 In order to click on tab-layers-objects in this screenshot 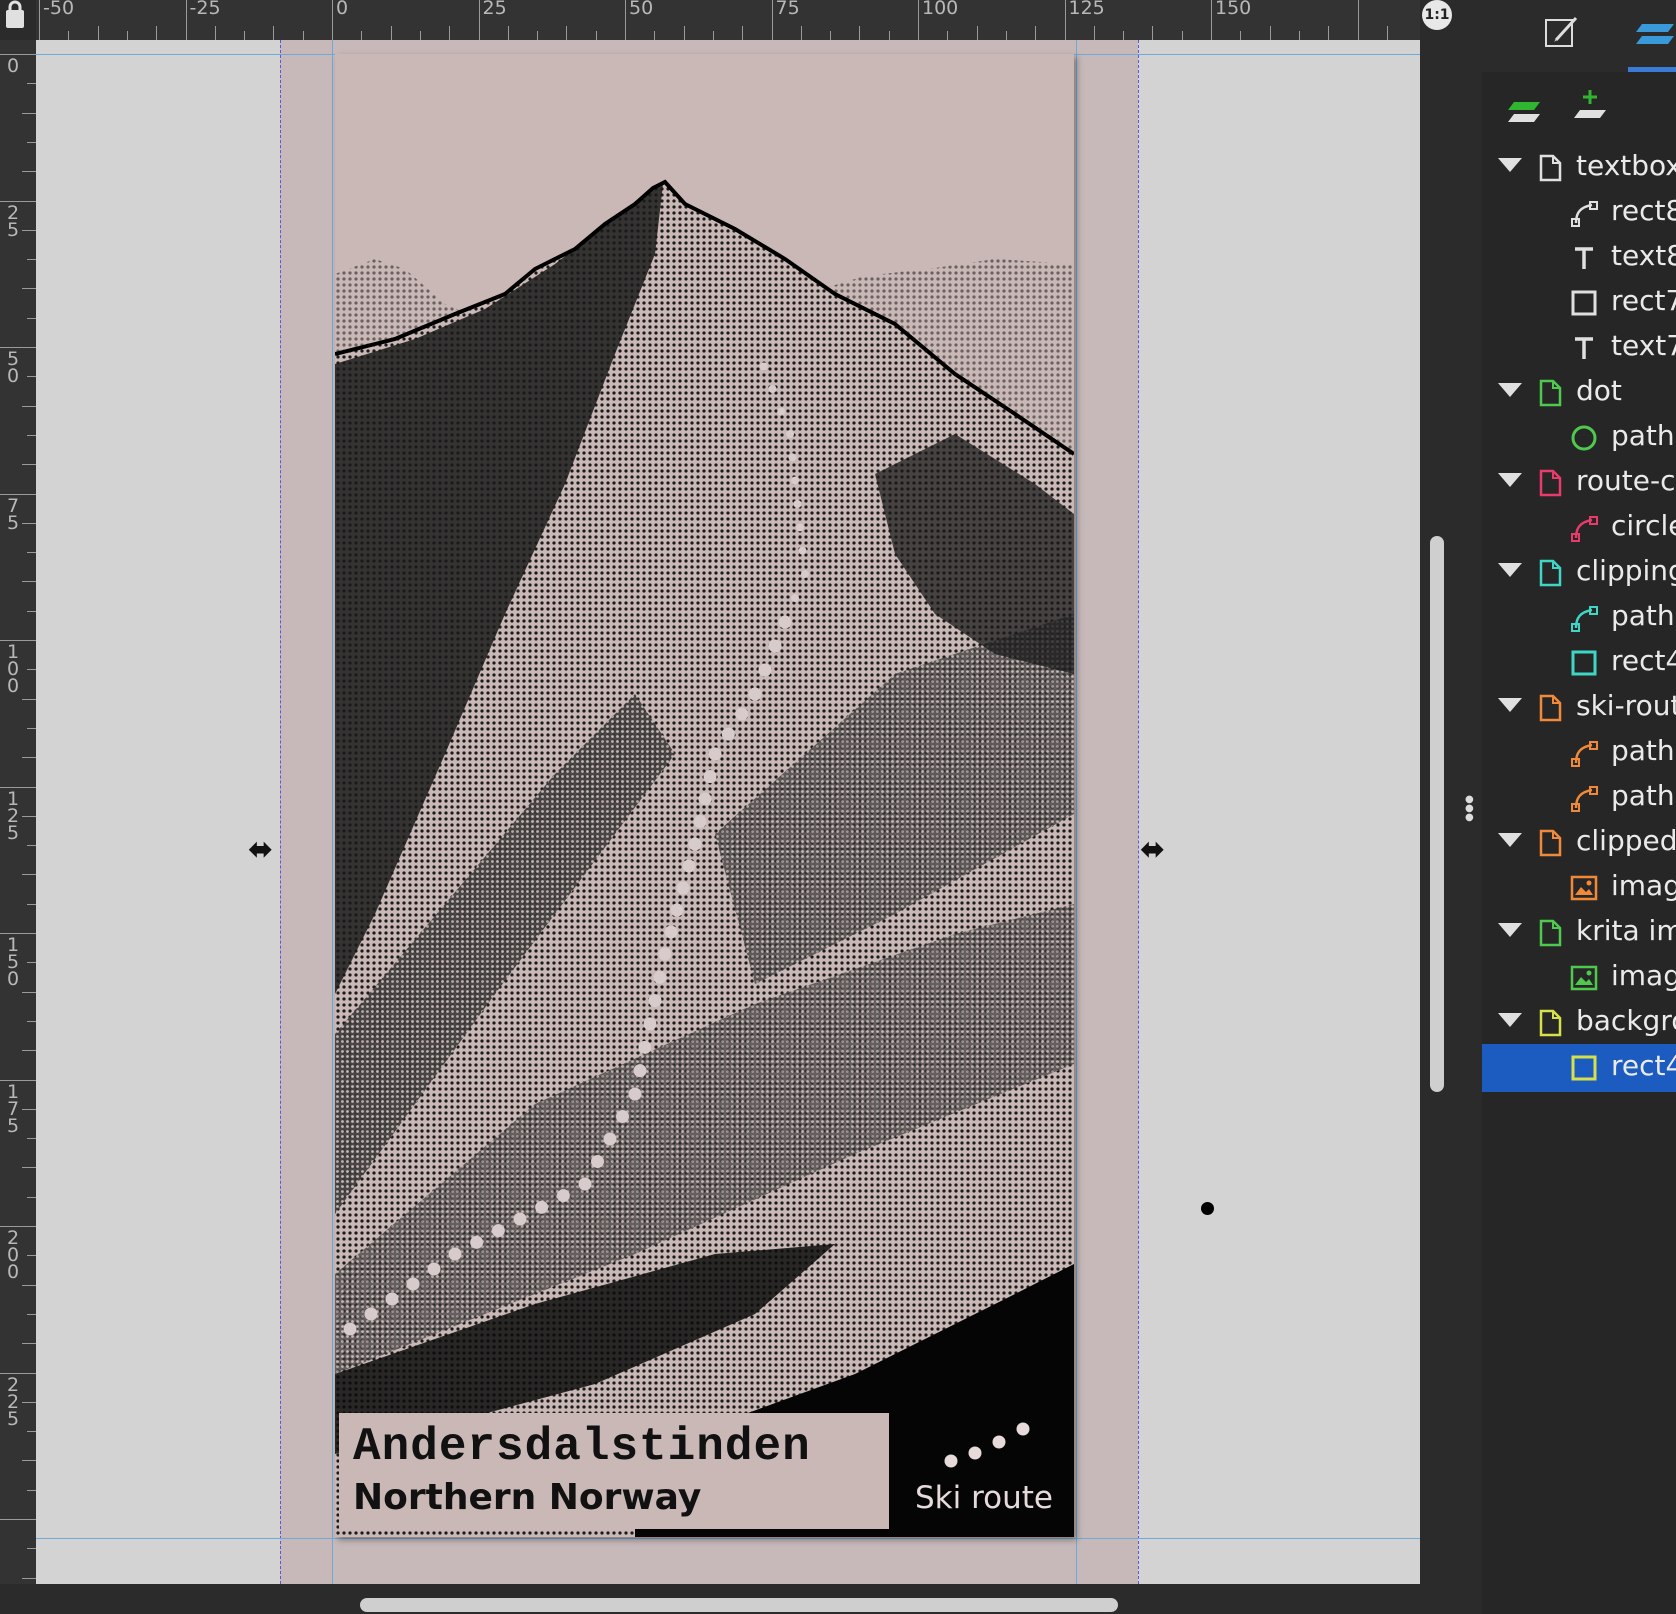, I will do `click(1652, 42)`.